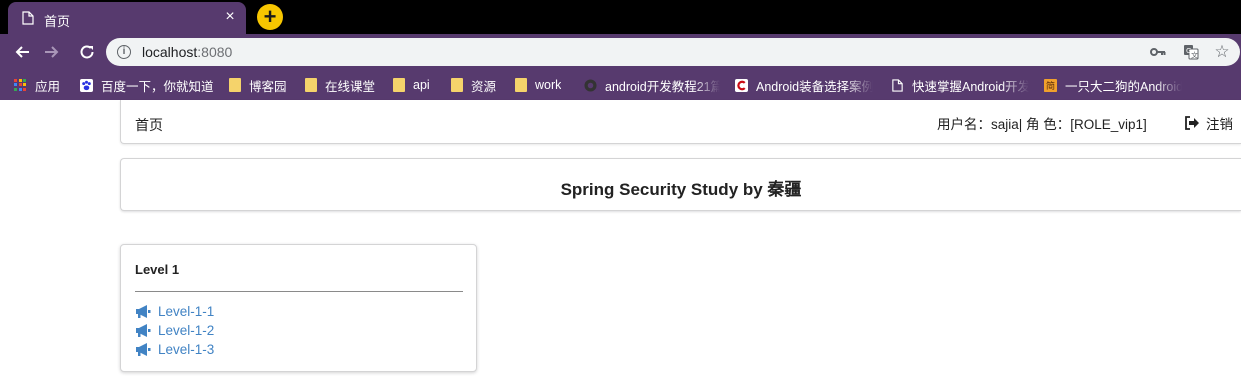 The height and width of the screenshot is (390, 1241). Describe the element at coordinates (1194, 55) in the screenshot. I see `svg-text: 文` at that location.